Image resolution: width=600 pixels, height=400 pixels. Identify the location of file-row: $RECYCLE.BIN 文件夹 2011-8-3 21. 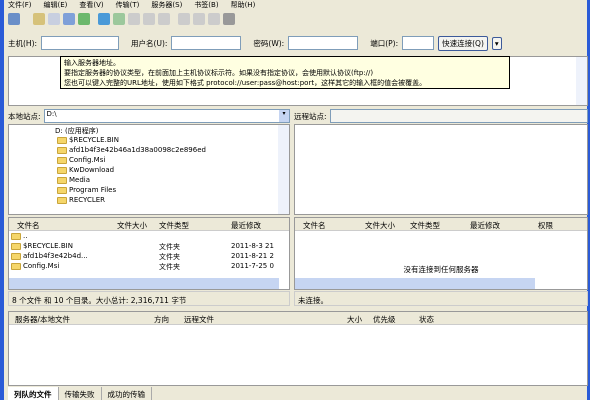
(149, 246).